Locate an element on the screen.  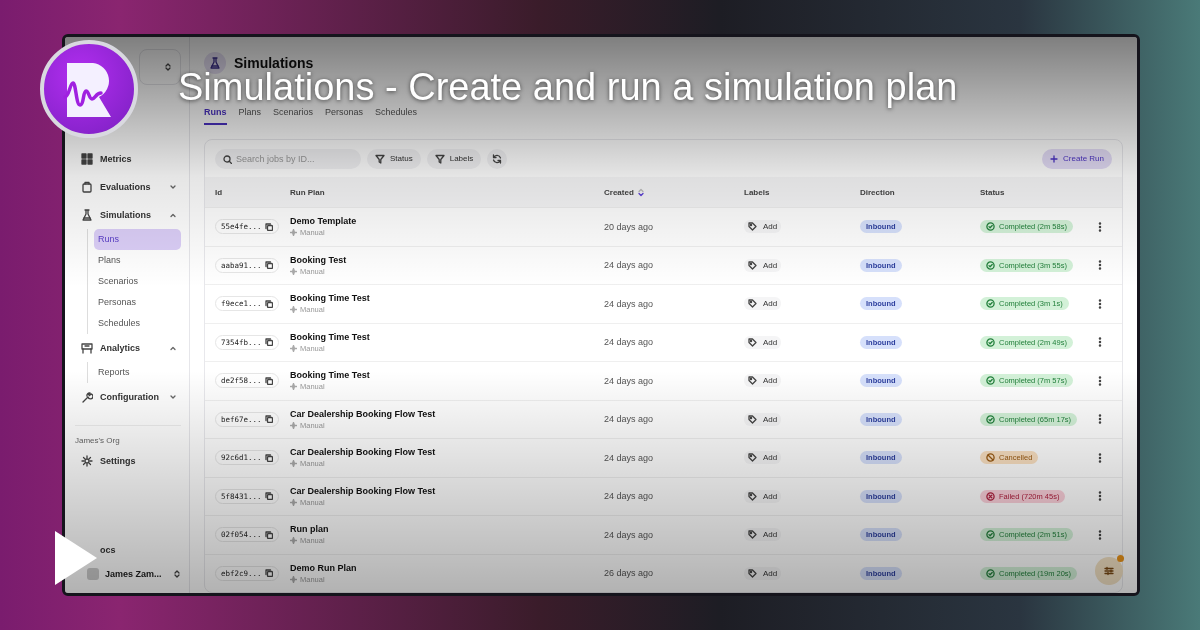
nav-subitem: Plans is located at coordinates (137, 260).